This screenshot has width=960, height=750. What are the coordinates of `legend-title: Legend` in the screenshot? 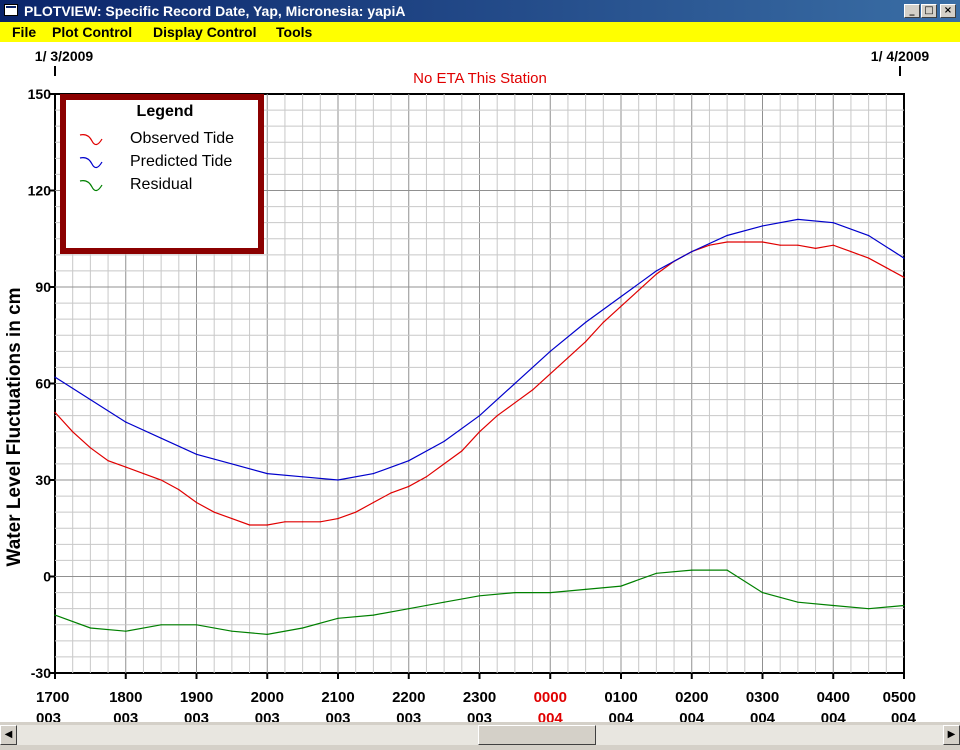 It's located at (165, 111).